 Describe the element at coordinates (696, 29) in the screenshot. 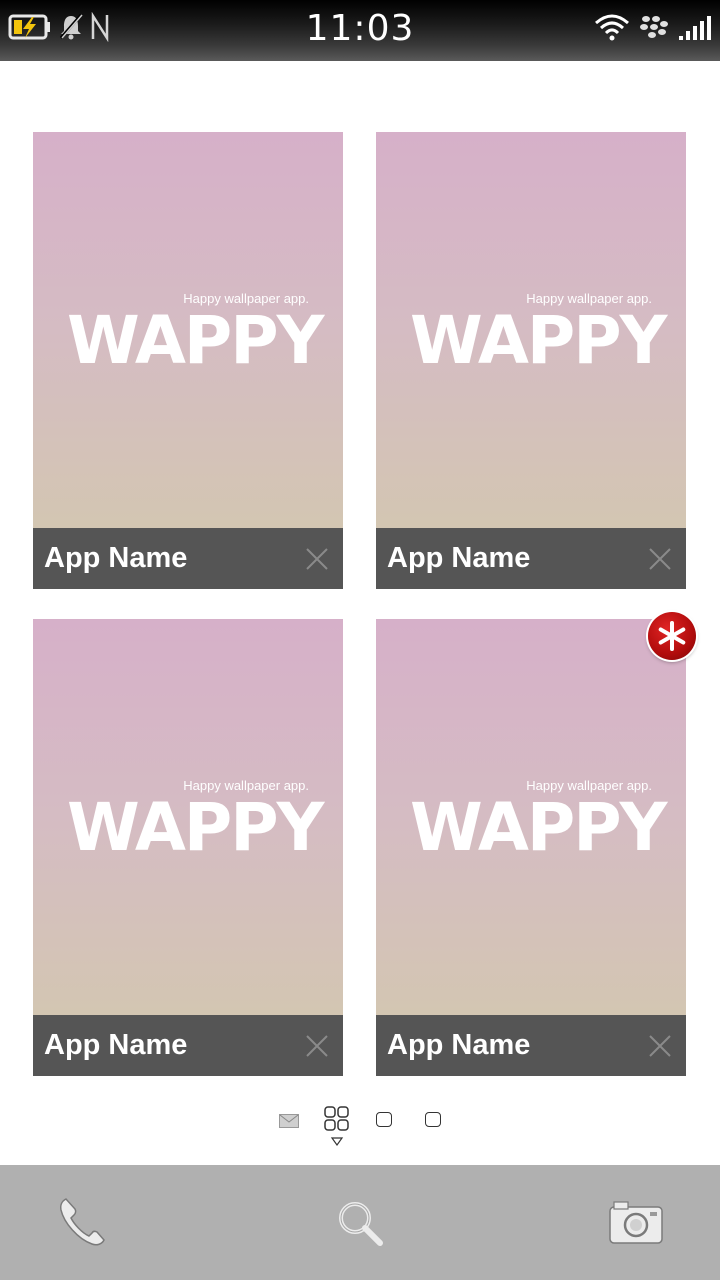

I see `signal-icon` at that location.